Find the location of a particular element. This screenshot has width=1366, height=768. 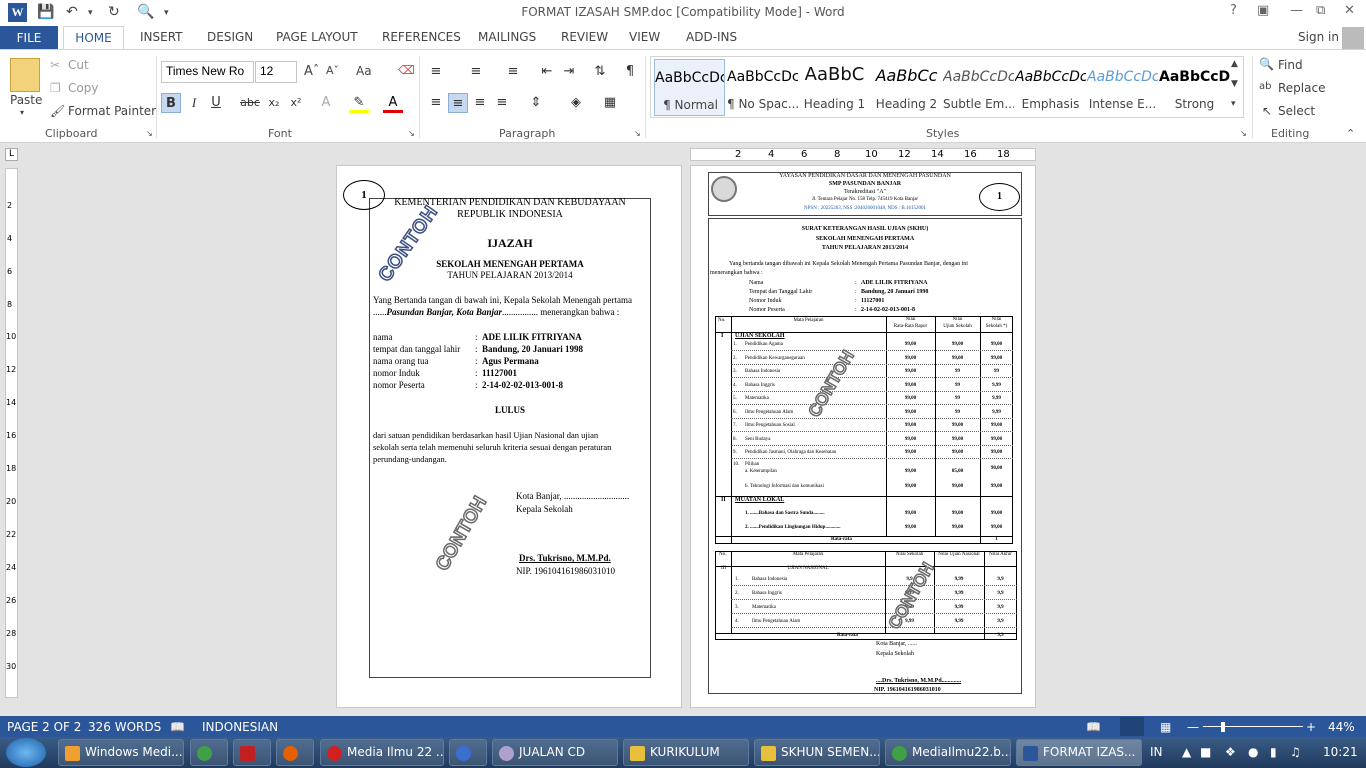

style-strong: AaBbCcDc Strong is located at coordinates (1194, 87).